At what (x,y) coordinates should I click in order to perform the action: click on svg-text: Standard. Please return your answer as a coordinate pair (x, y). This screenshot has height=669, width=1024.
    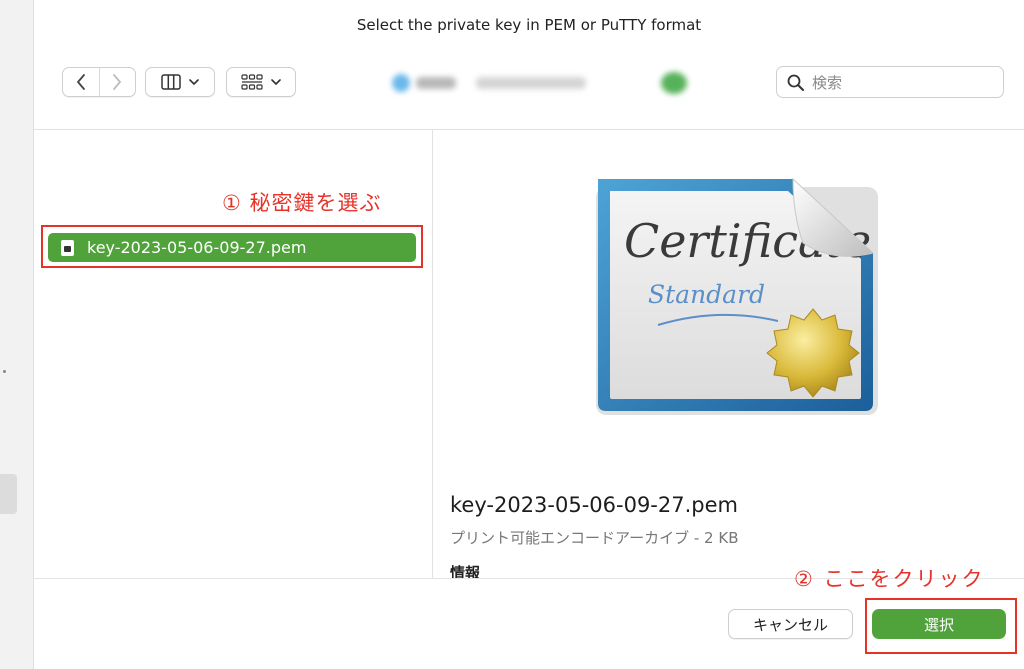
    Looking at the image, I should click on (706, 294).